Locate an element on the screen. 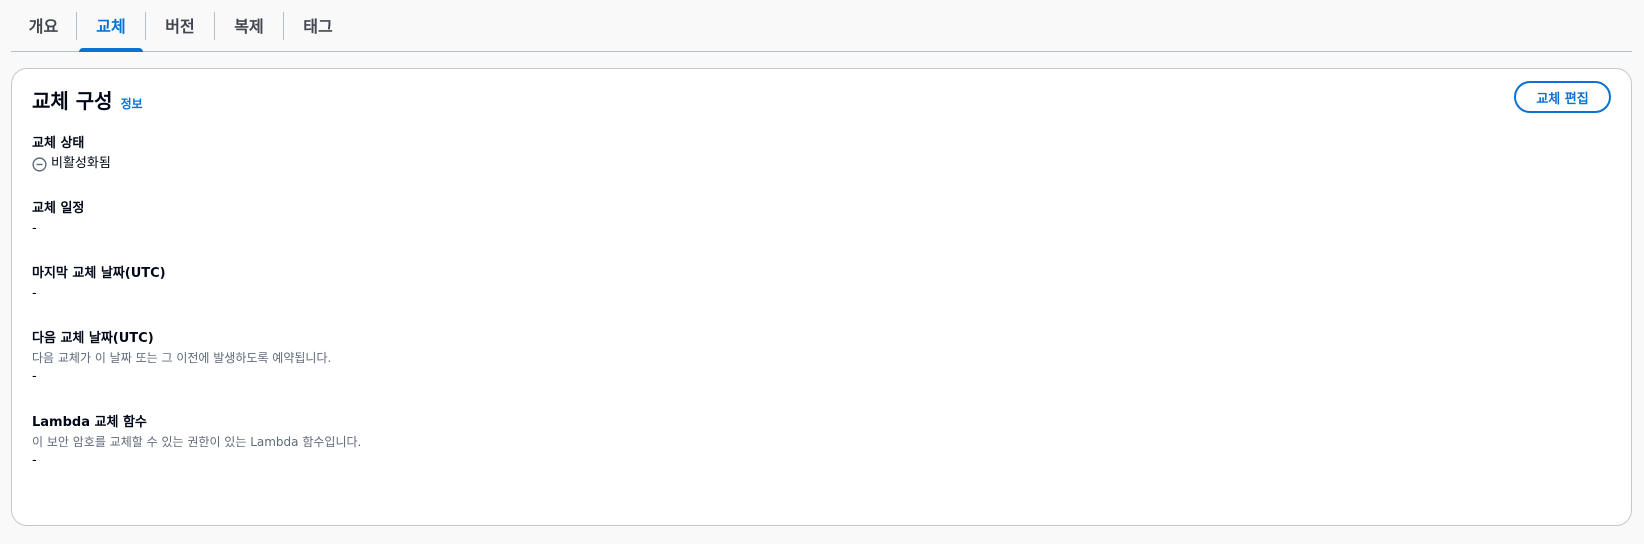  tab-versions-label: 버전 is located at coordinates (180, 26).